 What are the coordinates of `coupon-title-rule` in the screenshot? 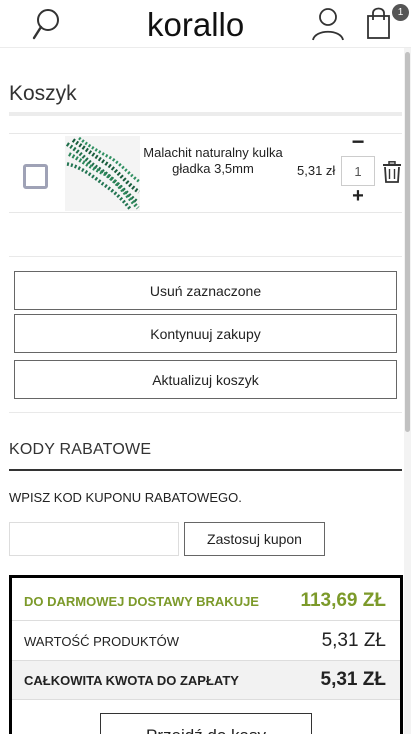 It's located at (205, 470).